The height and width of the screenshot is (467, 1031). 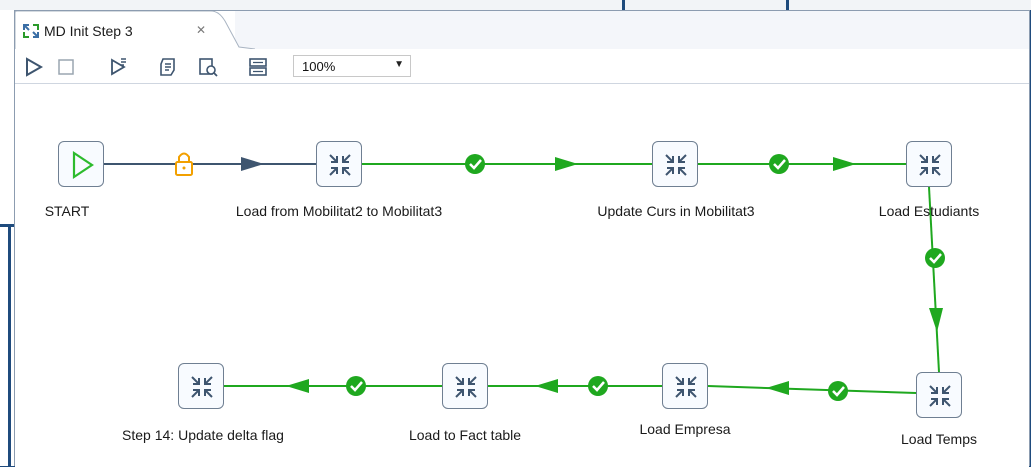 What do you see at coordinates (522, 66) in the screenshot?
I see `toolbar: 100% ▼` at bounding box center [522, 66].